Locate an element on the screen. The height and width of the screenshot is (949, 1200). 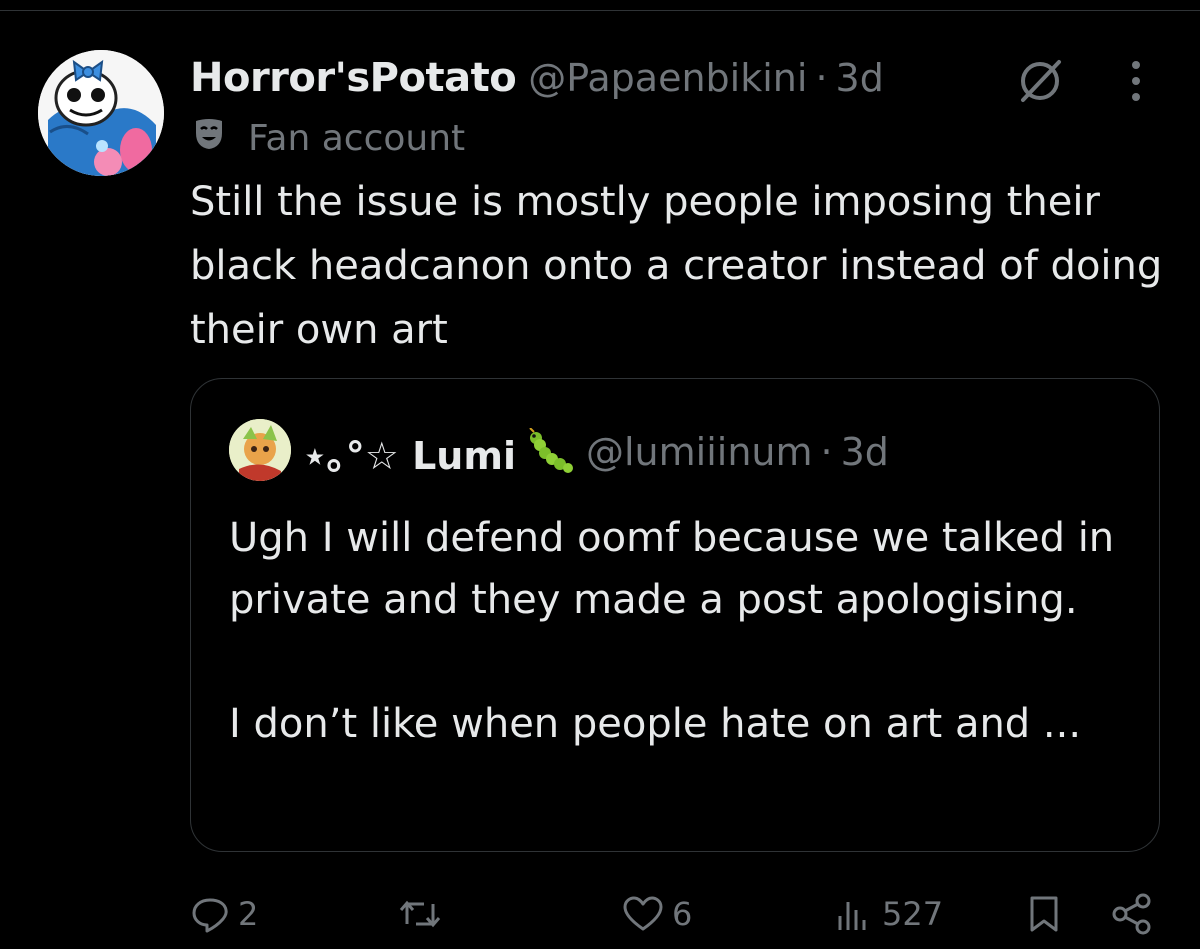
top-divider is located at coordinates (600, 5).